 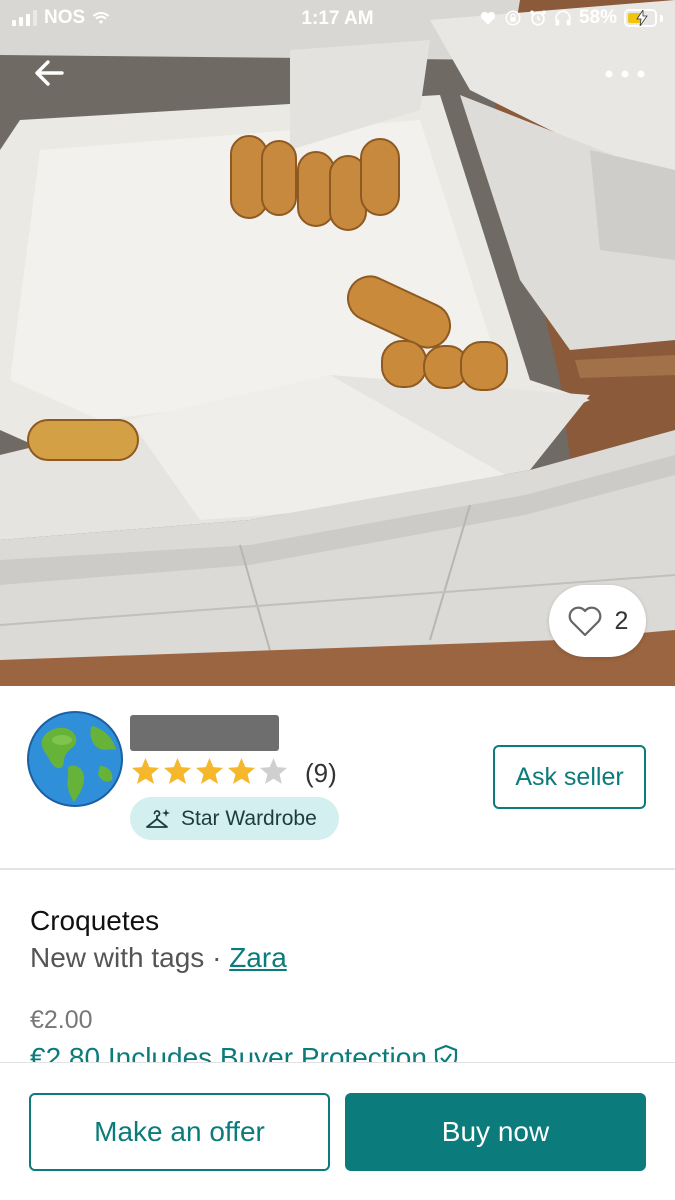 What do you see at coordinates (204, 733) in the screenshot?
I see `seller-username-redacted` at bounding box center [204, 733].